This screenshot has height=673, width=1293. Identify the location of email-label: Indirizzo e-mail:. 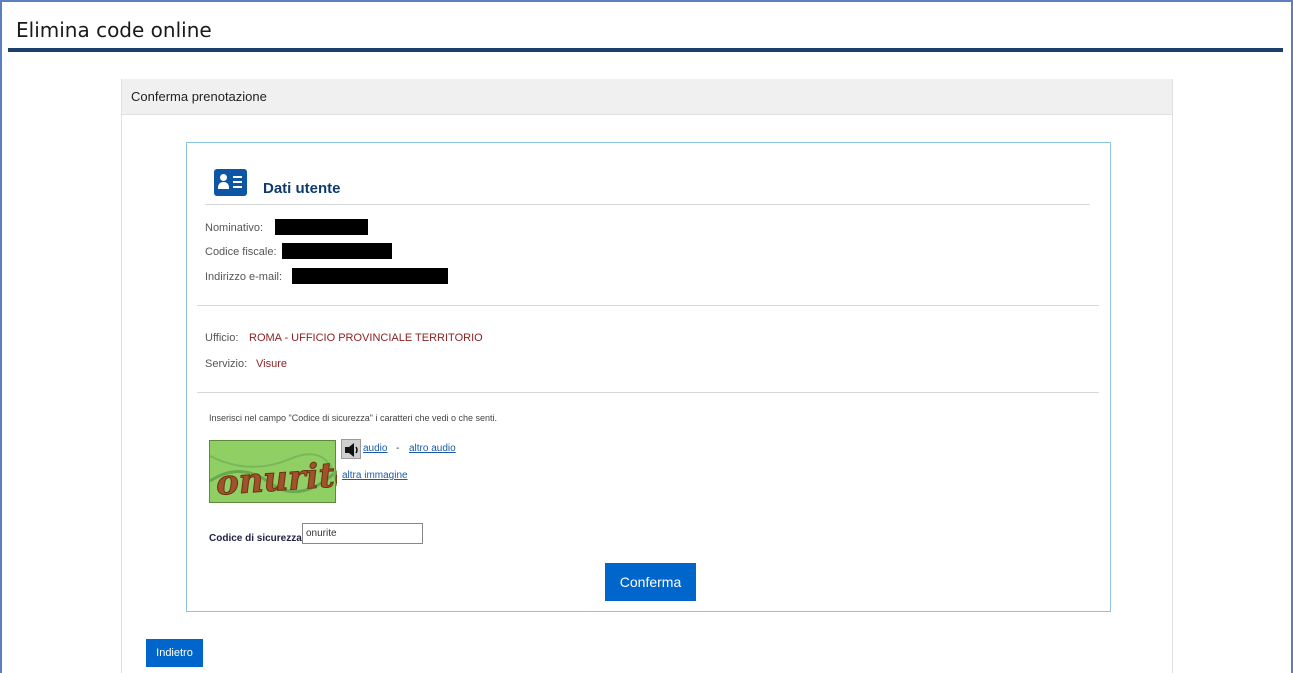
(244, 277).